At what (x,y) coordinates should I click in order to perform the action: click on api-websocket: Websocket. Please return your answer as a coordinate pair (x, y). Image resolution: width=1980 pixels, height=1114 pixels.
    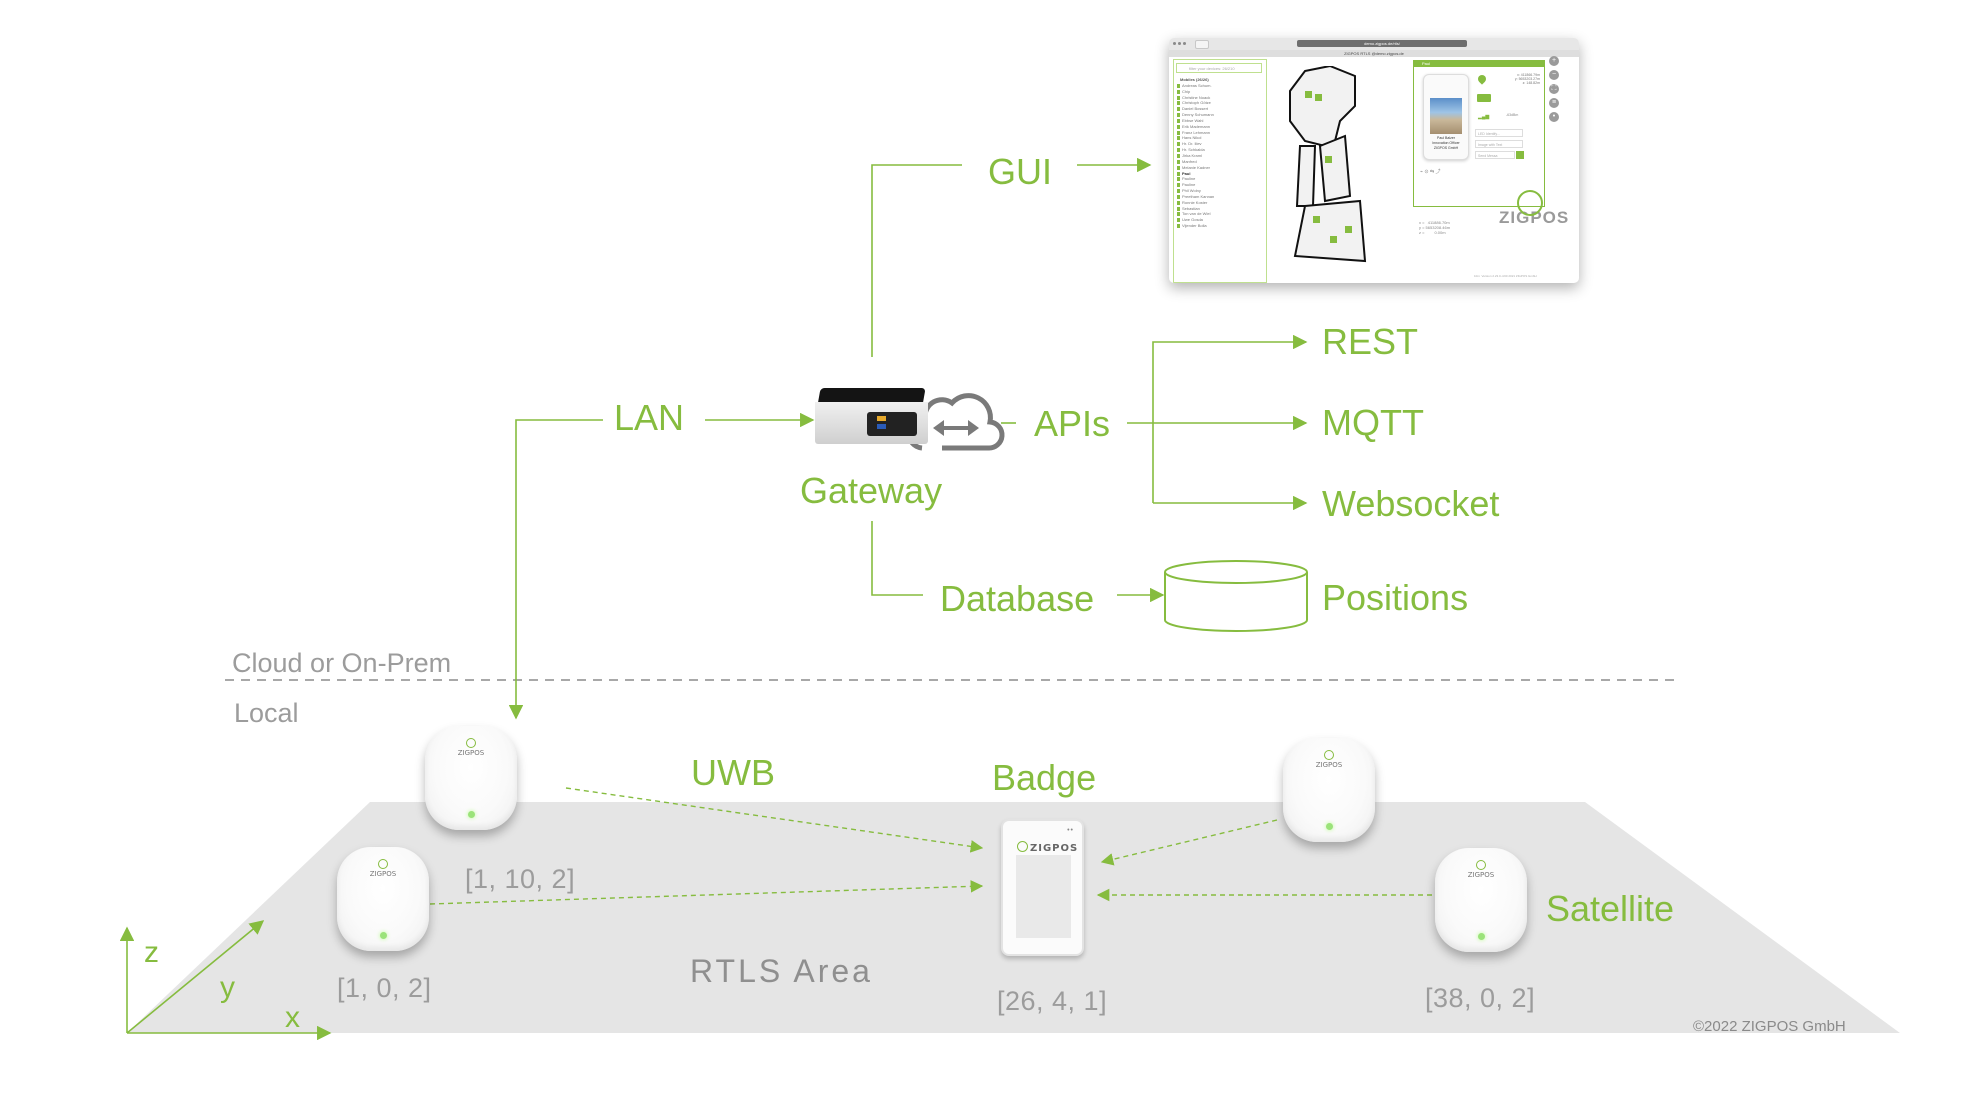
    Looking at the image, I should click on (1411, 503).